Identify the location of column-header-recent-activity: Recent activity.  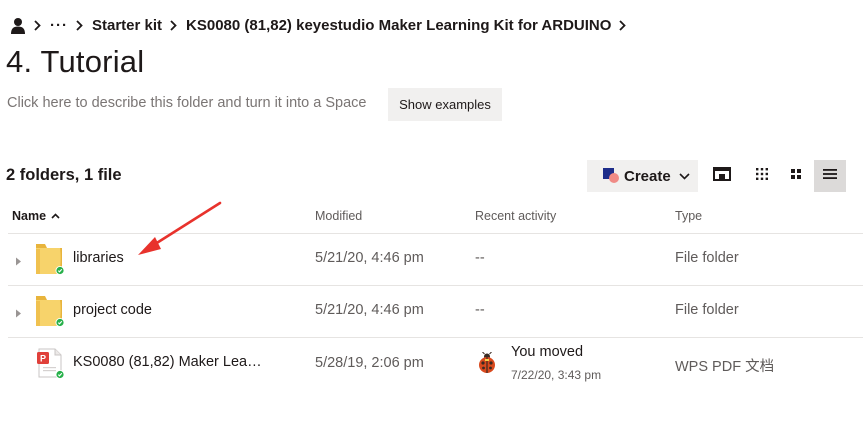
(515, 216).